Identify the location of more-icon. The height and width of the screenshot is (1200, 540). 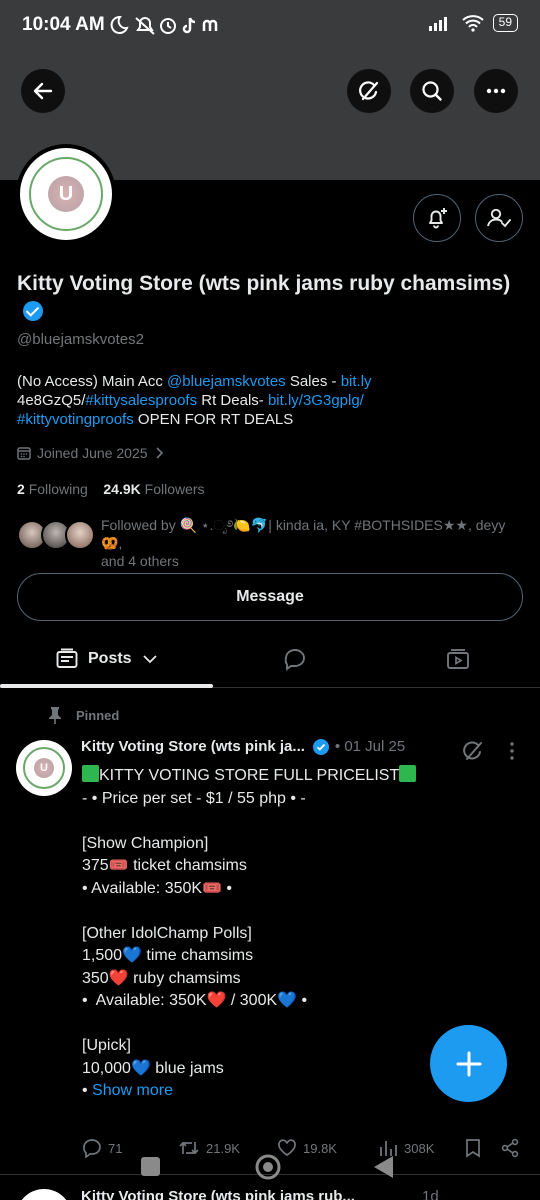
(496, 91).